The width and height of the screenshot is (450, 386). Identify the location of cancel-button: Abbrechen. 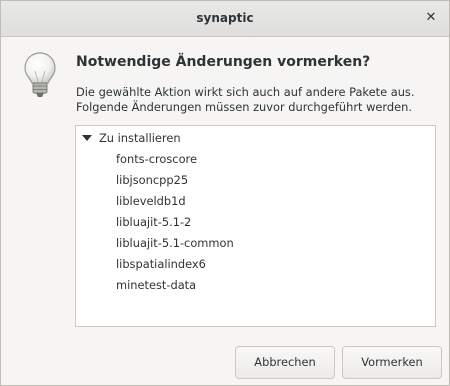
(285, 362).